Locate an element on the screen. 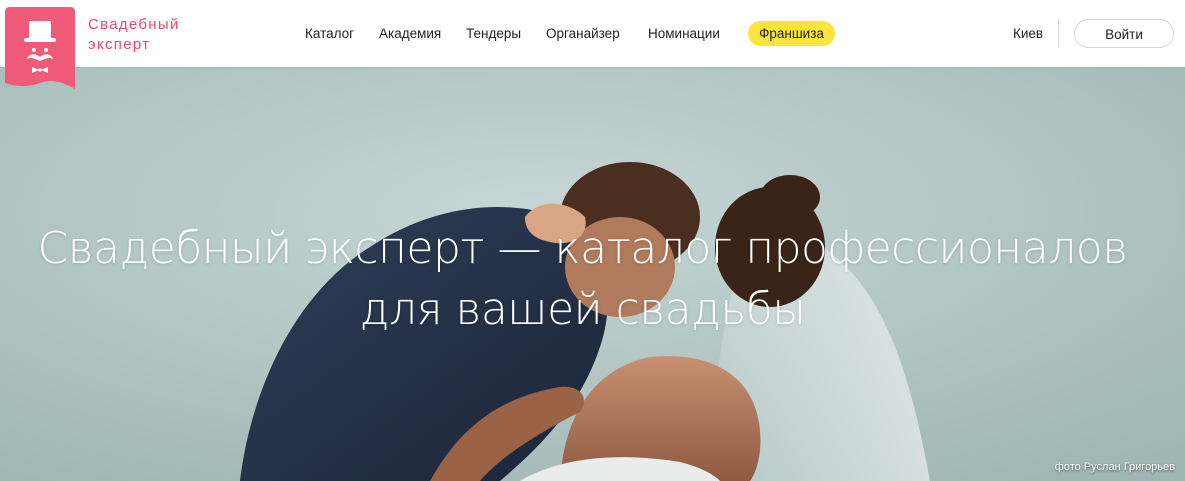 The width and height of the screenshot is (1185, 481). logo is located at coordinates (40, 48).